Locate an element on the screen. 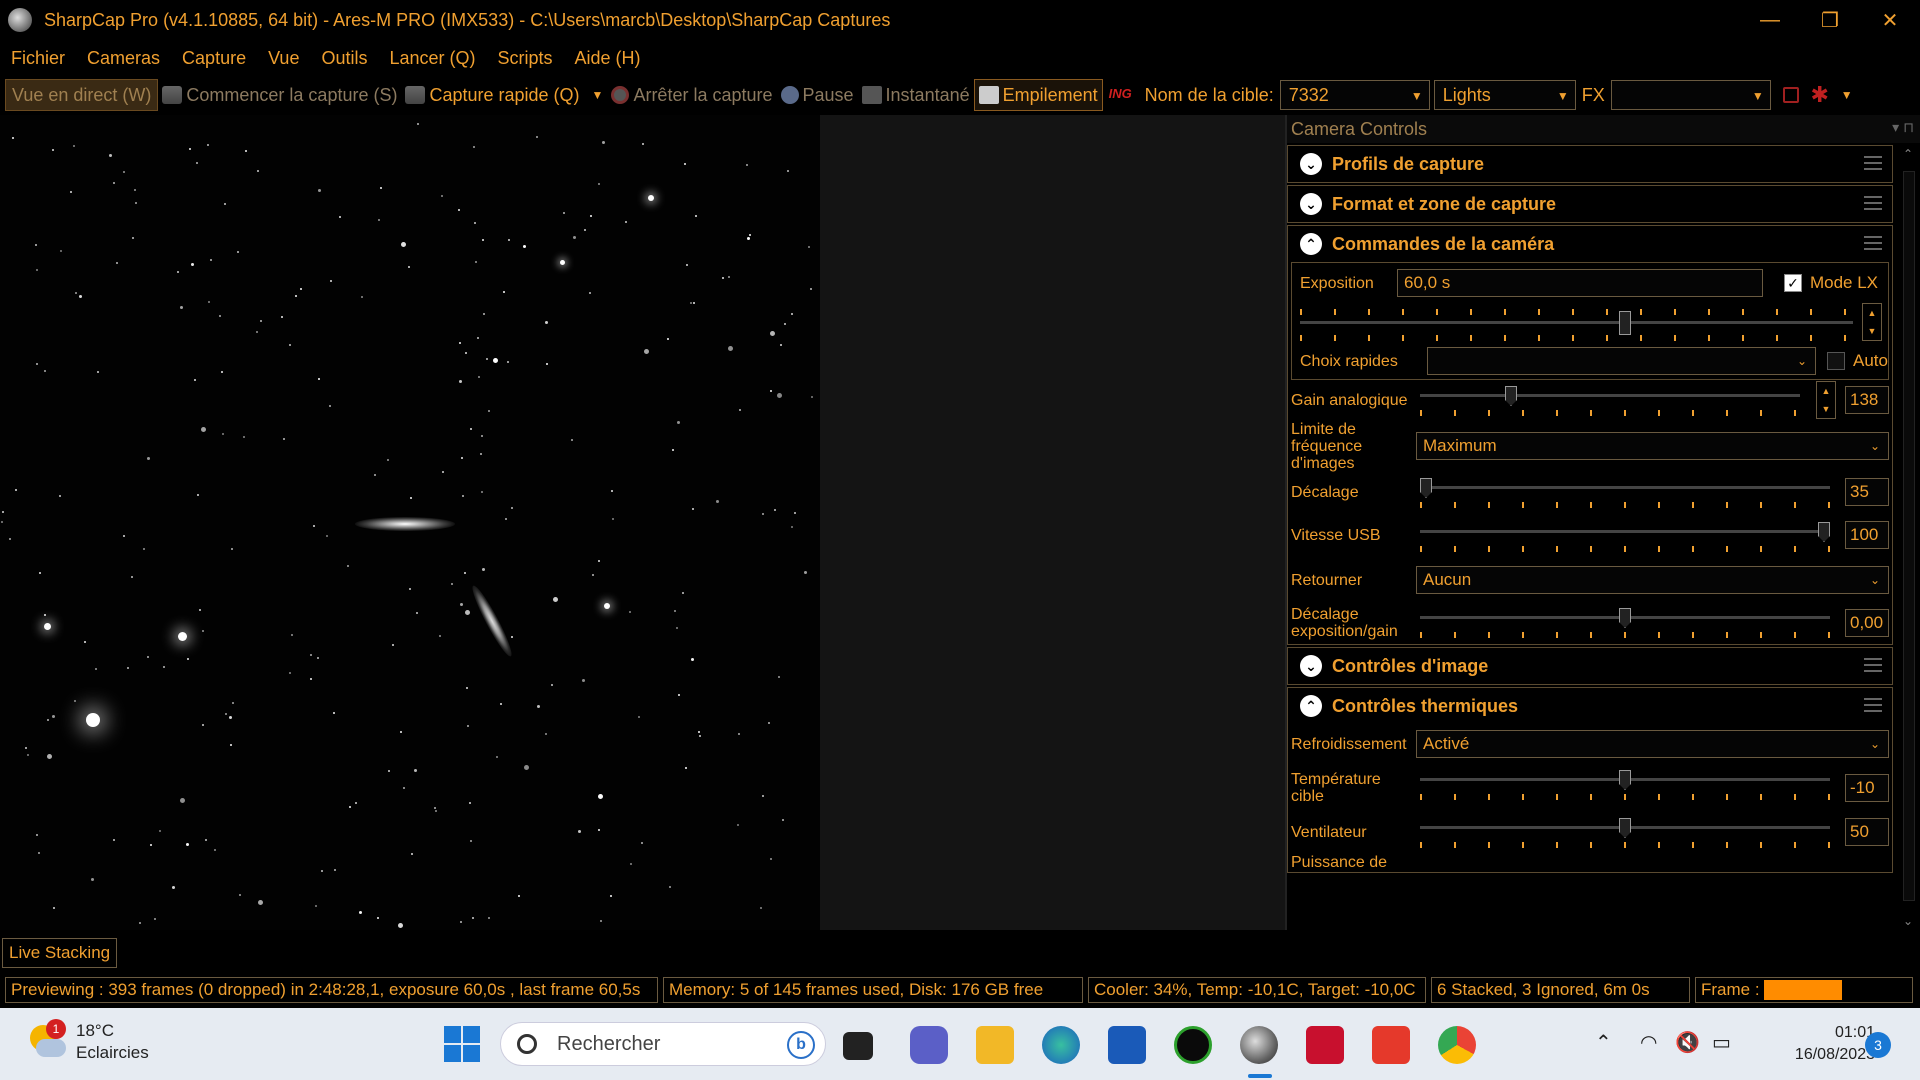 The width and height of the screenshot is (1920, 1080). phd2-icon is located at coordinates (1193, 1045).